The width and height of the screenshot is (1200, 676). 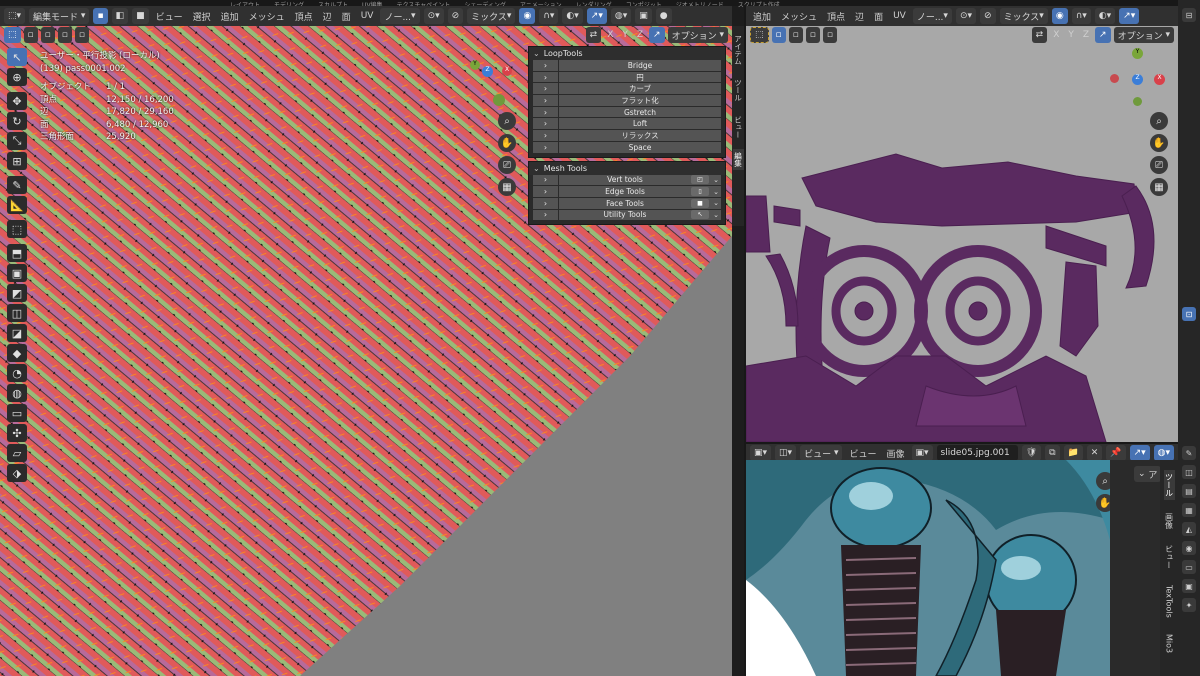 What do you see at coordinates (1137, 101) in the screenshot?
I see `gizmo-neg-y-icon` at bounding box center [1137, 101].